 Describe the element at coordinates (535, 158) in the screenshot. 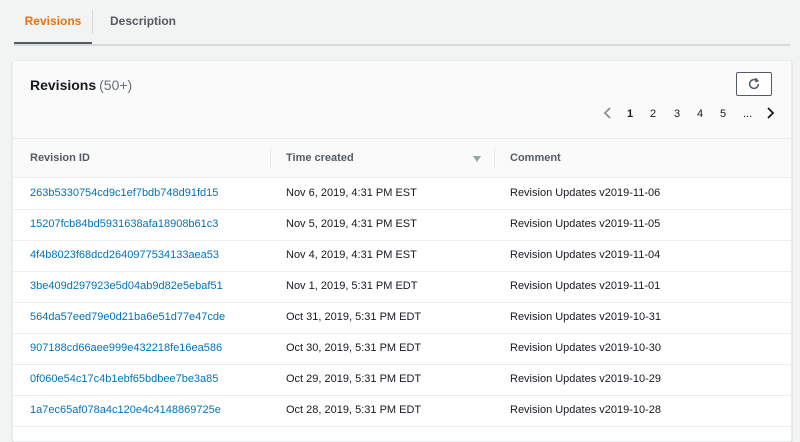

I see `column-header-comment: Comment` at that location.